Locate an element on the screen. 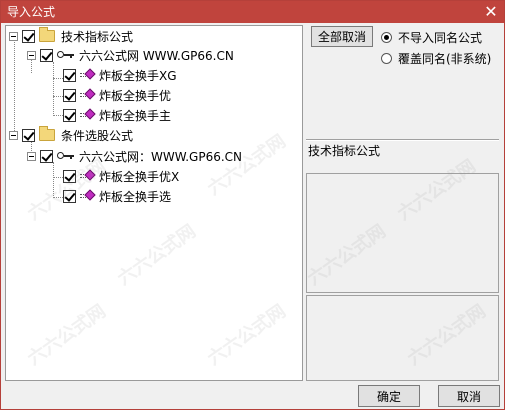 Image resolution: width=505 pixels, height=410 pixels. group-label: 条件选股公式 is located at coordinates (97, 135).